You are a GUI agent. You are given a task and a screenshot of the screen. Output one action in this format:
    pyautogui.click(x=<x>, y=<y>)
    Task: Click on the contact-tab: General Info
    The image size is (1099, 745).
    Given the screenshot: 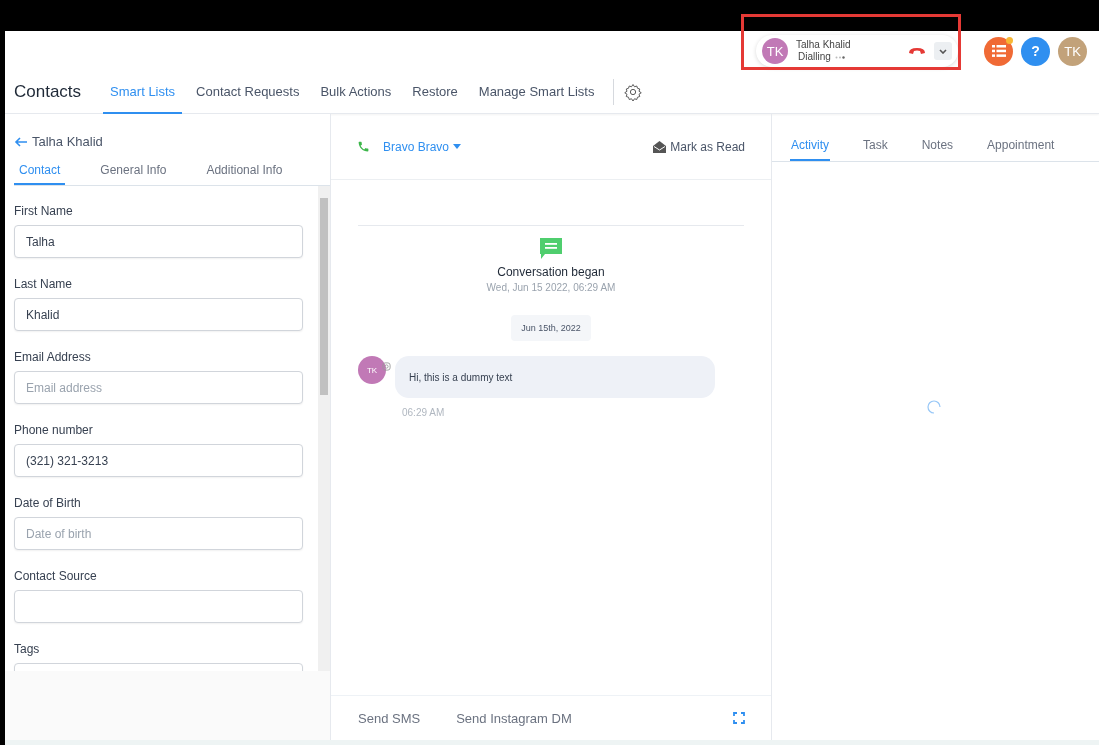 What is the action you would take?
    pyautogui.click(x=133, y=174)
    